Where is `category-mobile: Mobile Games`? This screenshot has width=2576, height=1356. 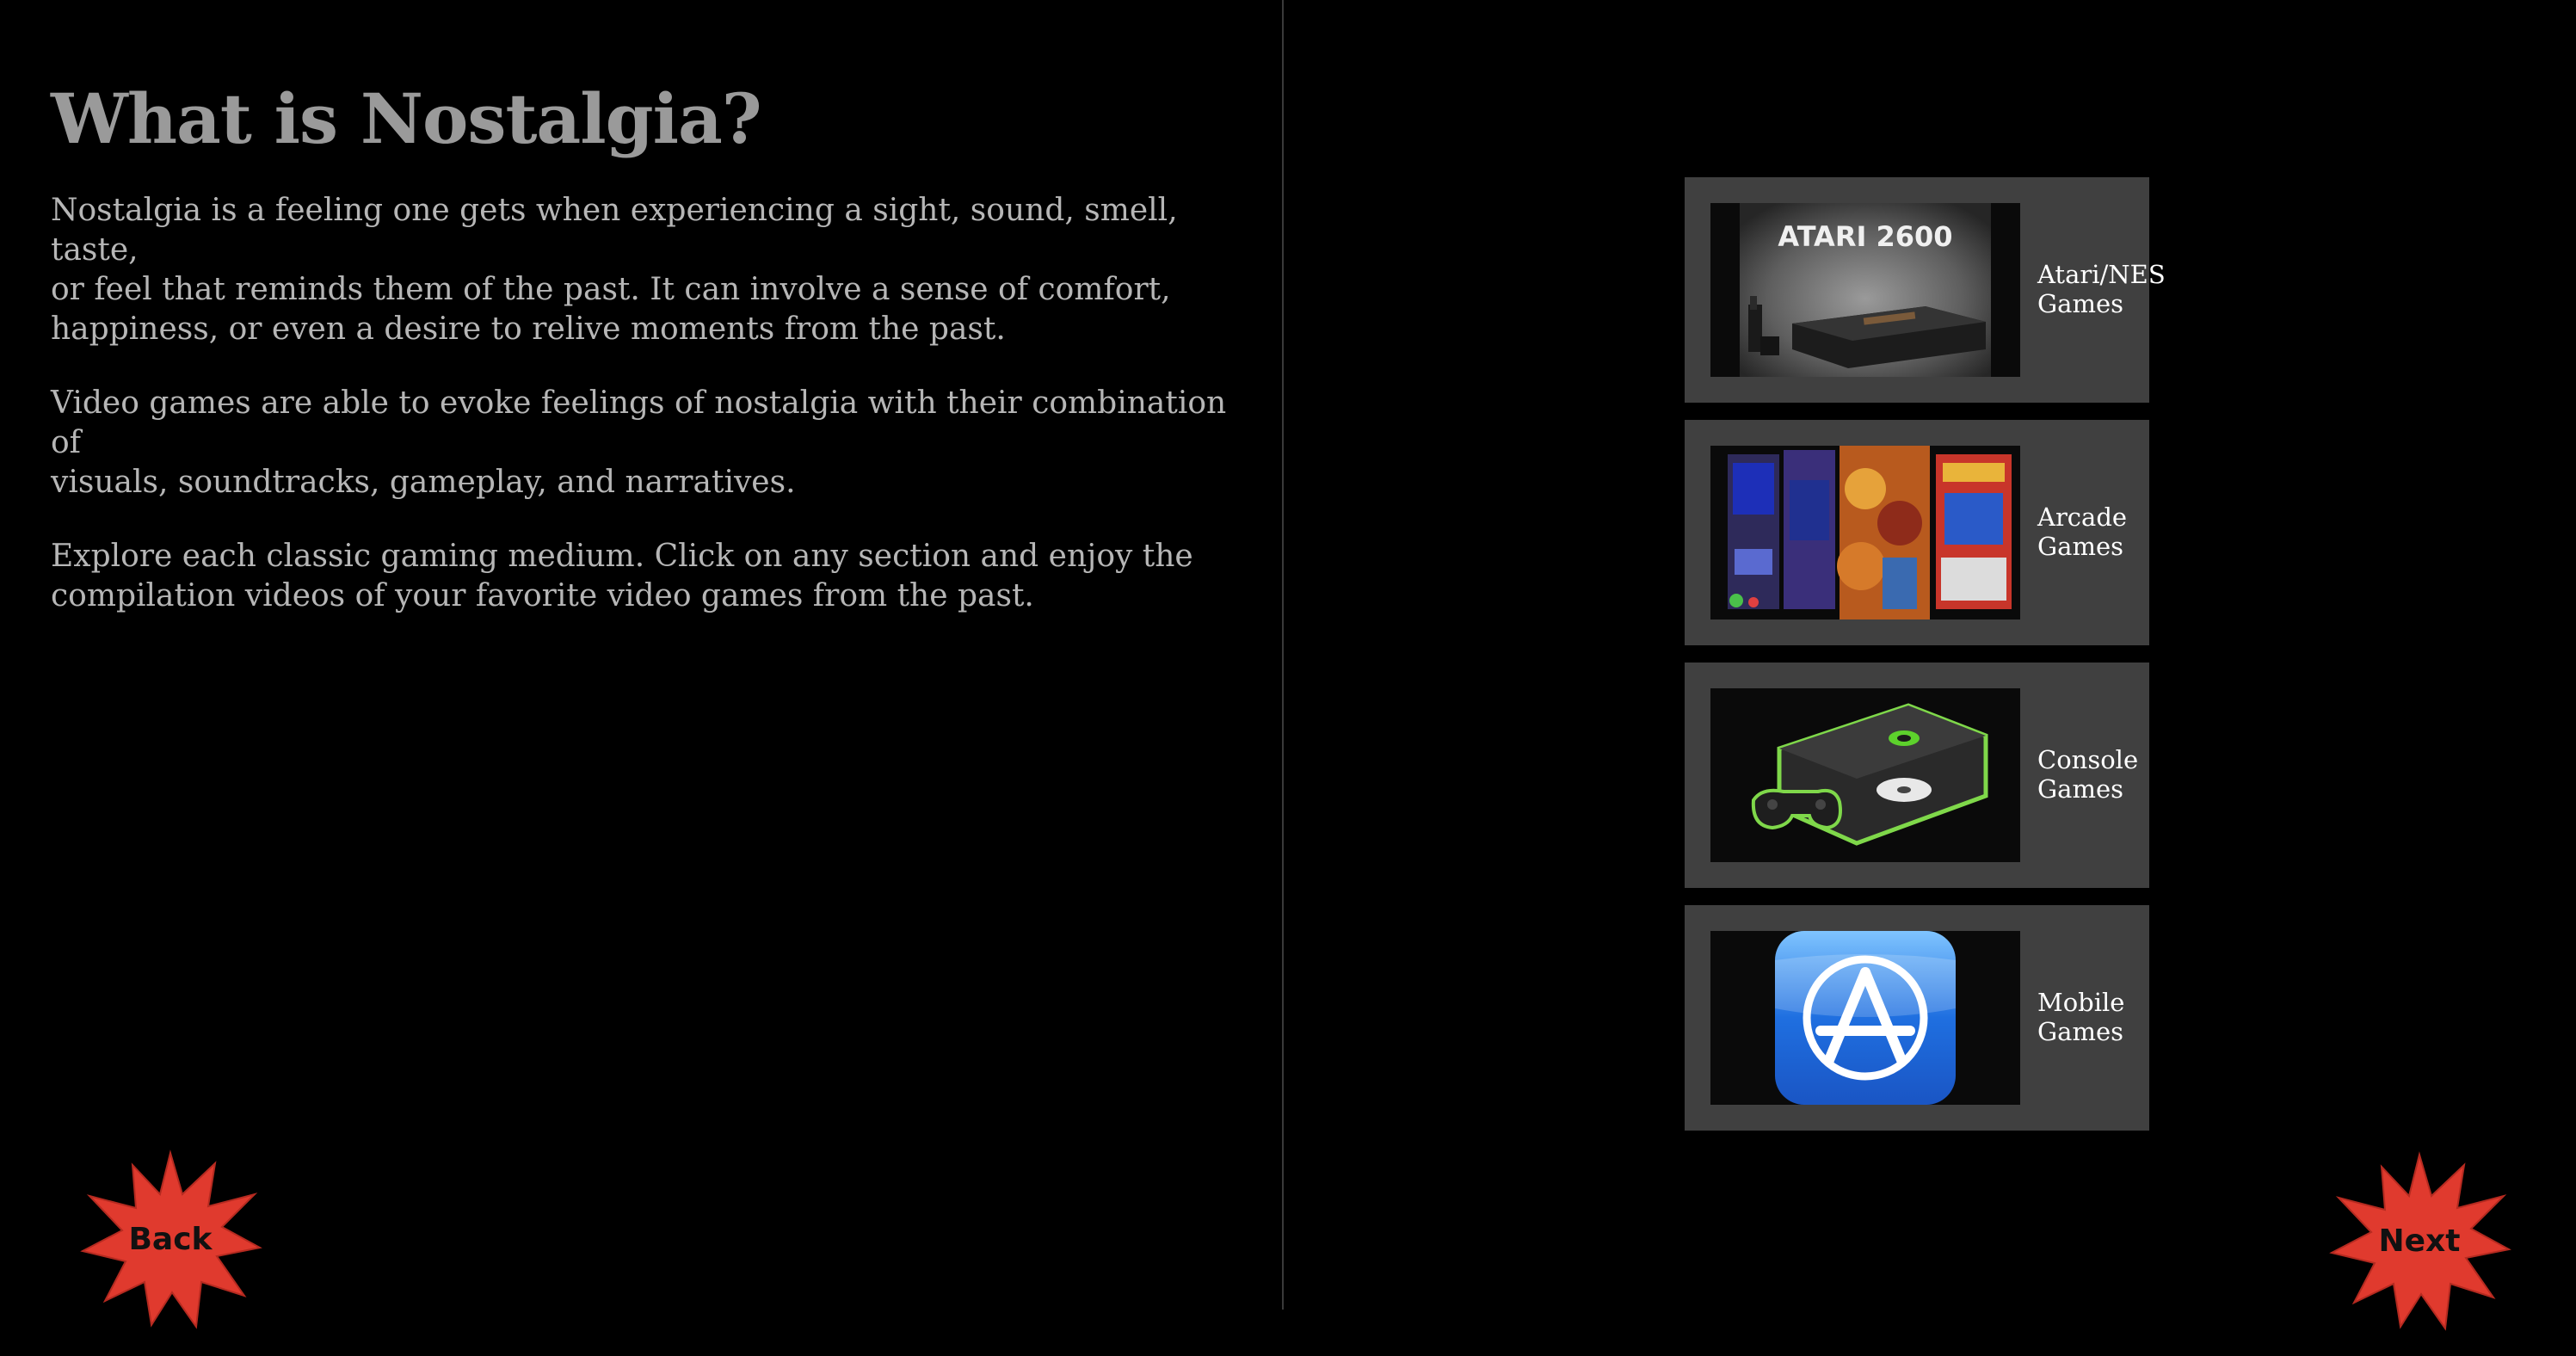 category-mobile: Mobile Games is located at coordinates (1917, 1018).